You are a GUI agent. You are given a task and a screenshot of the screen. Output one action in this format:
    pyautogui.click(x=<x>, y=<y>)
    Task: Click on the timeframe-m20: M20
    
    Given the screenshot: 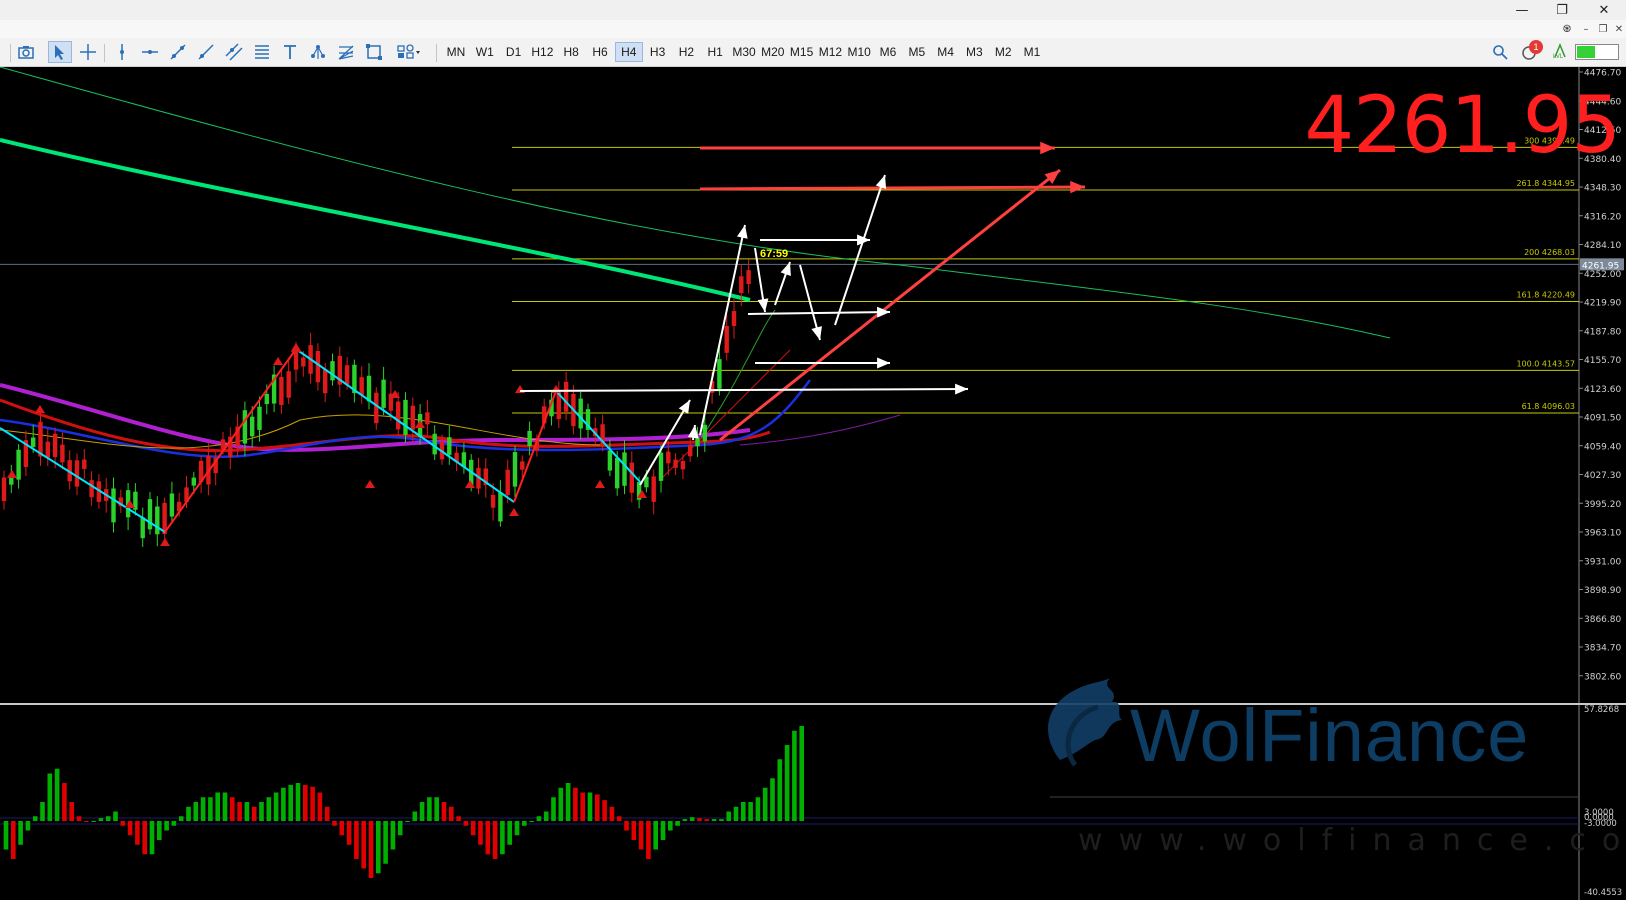 What is the action you would take?
    pyautogui.click(x=773, y=52)
    